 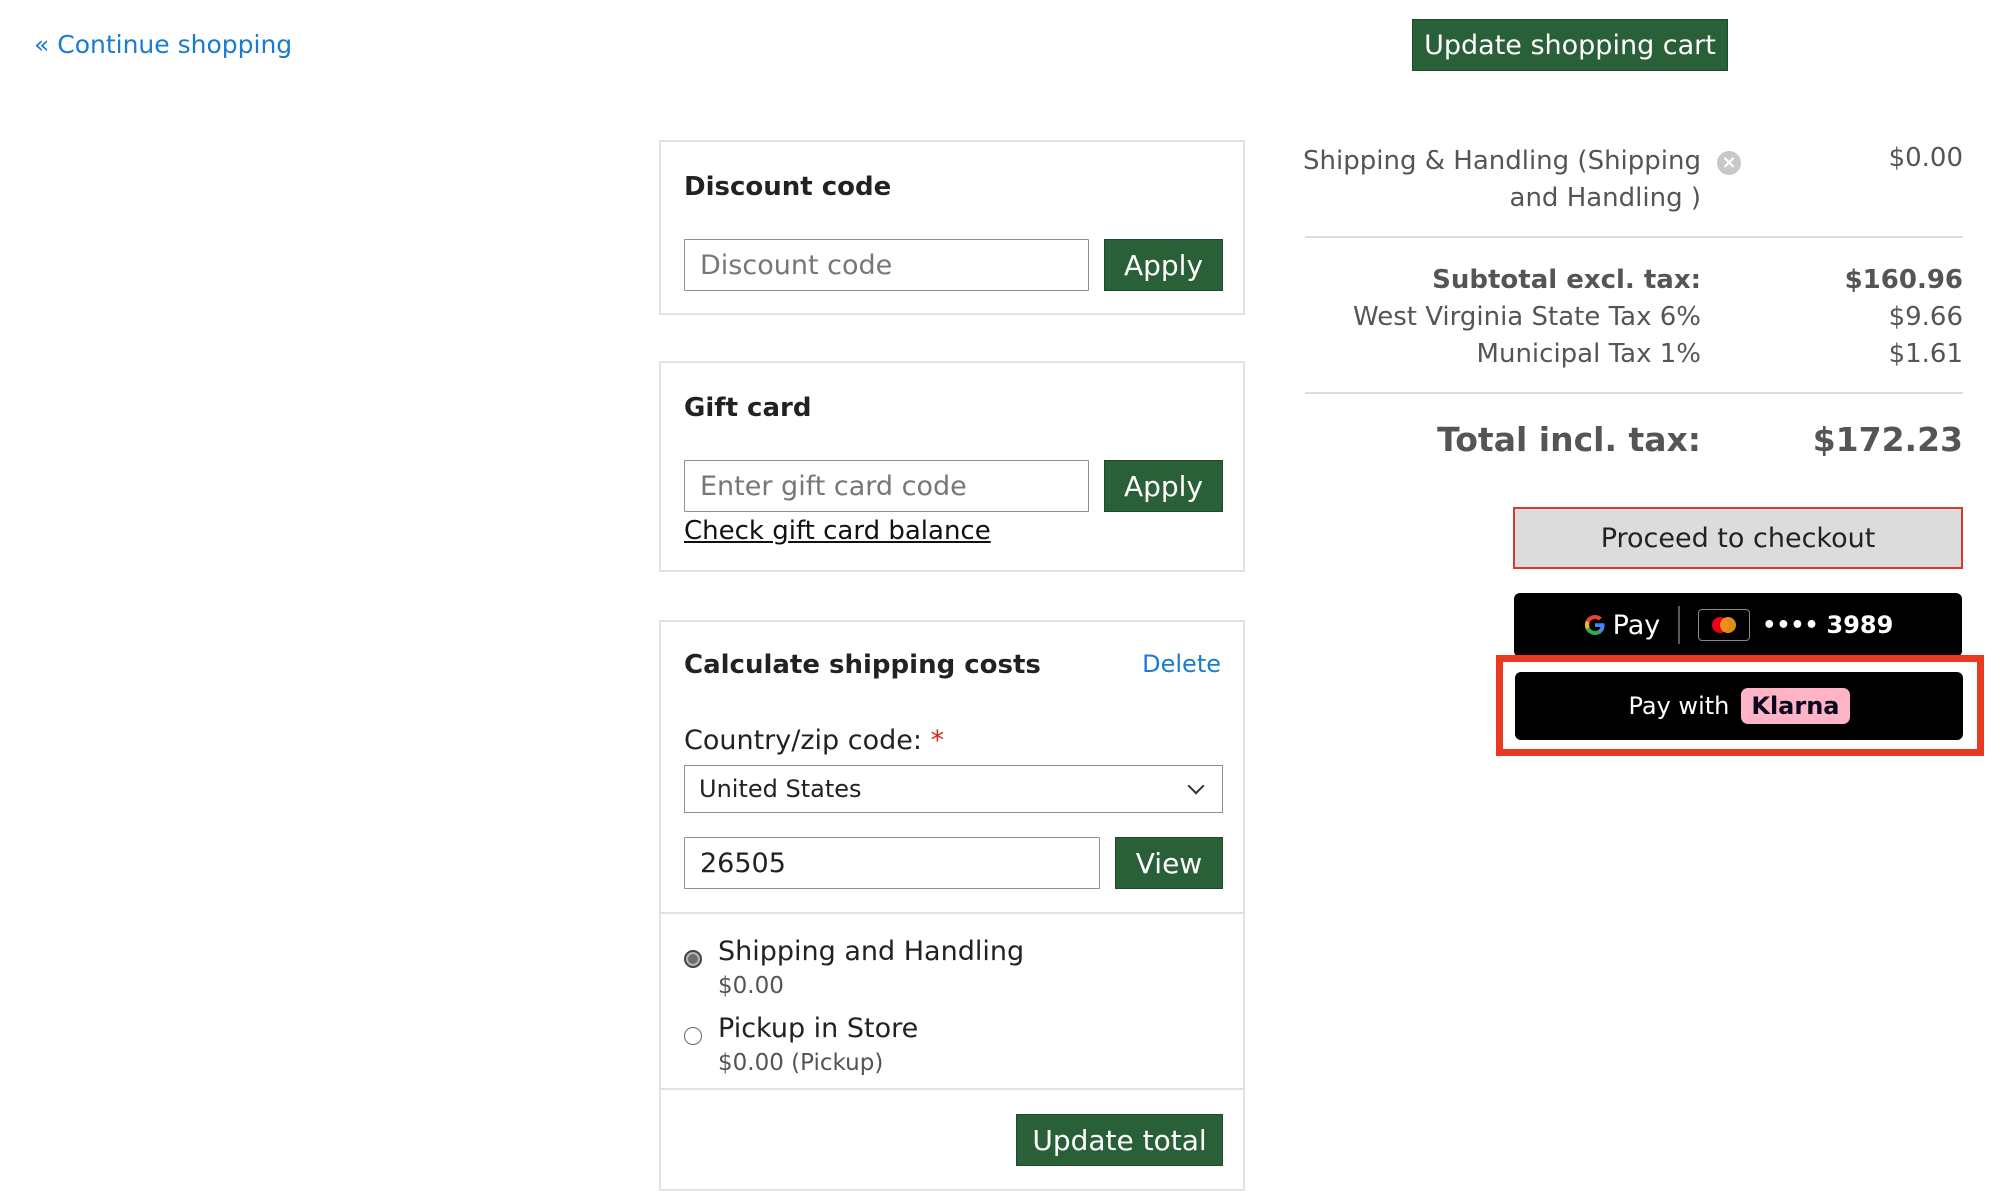 I want to click on klarna-logo: Klarna, so click(x=1795, y=706).